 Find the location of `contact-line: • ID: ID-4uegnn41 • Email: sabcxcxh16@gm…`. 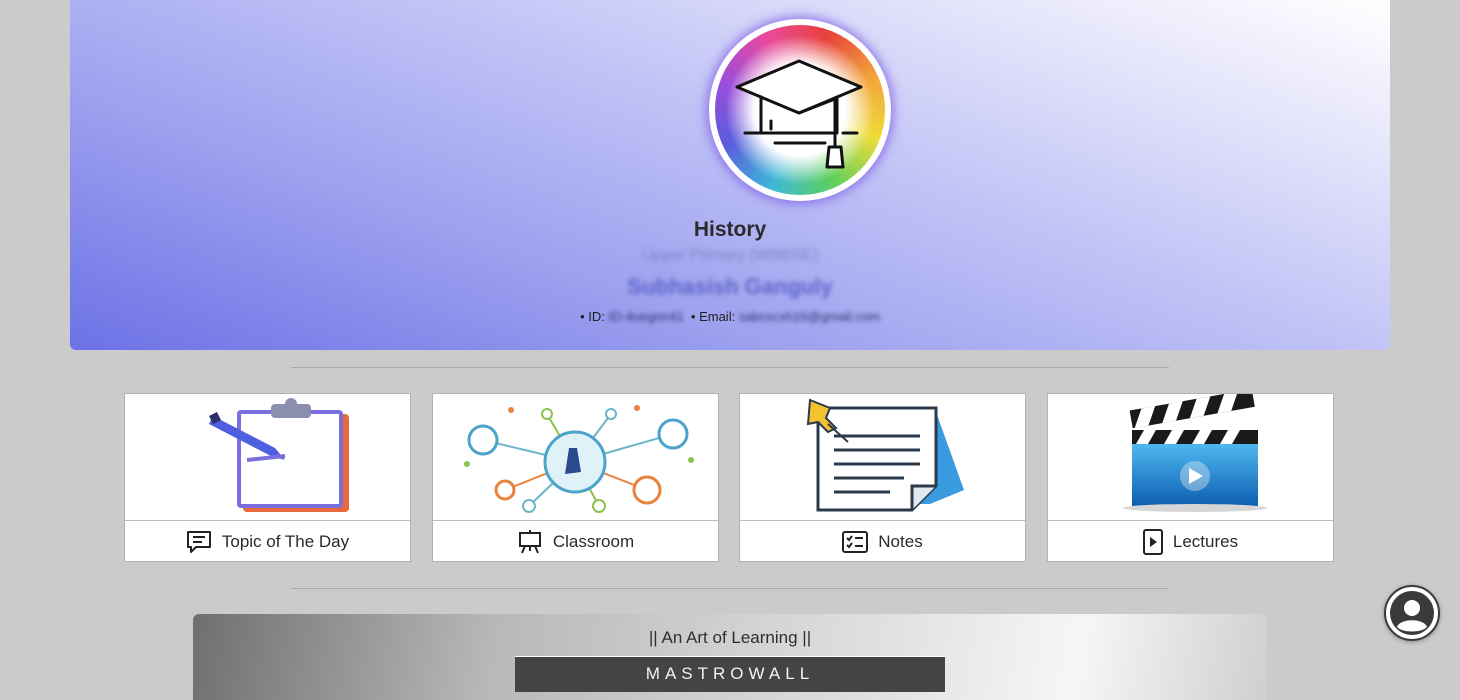

contact-line: • ID: ID-4uegnn41 • Email: sabcxcxh16@gm… is located at coordinates (730, 316).